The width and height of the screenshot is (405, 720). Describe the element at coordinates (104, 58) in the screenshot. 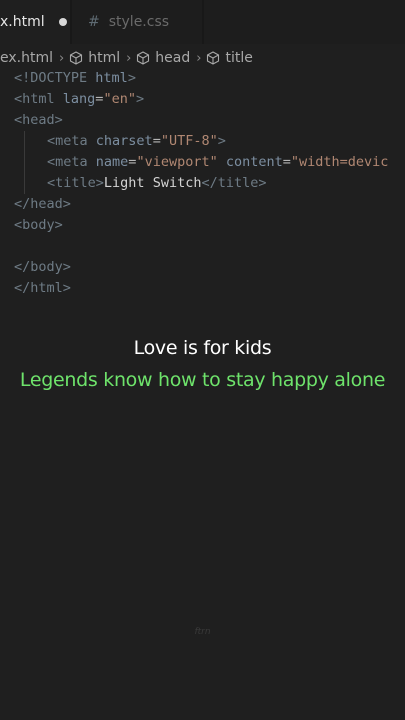

I see `breadcrumb-item-html: html` at that location.